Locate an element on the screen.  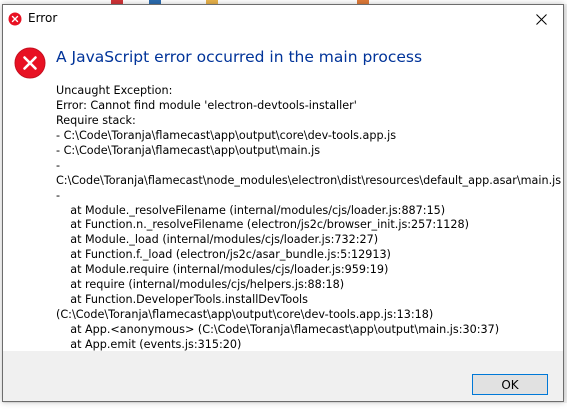
ok-button: OK is located at coordinates (510, 384).